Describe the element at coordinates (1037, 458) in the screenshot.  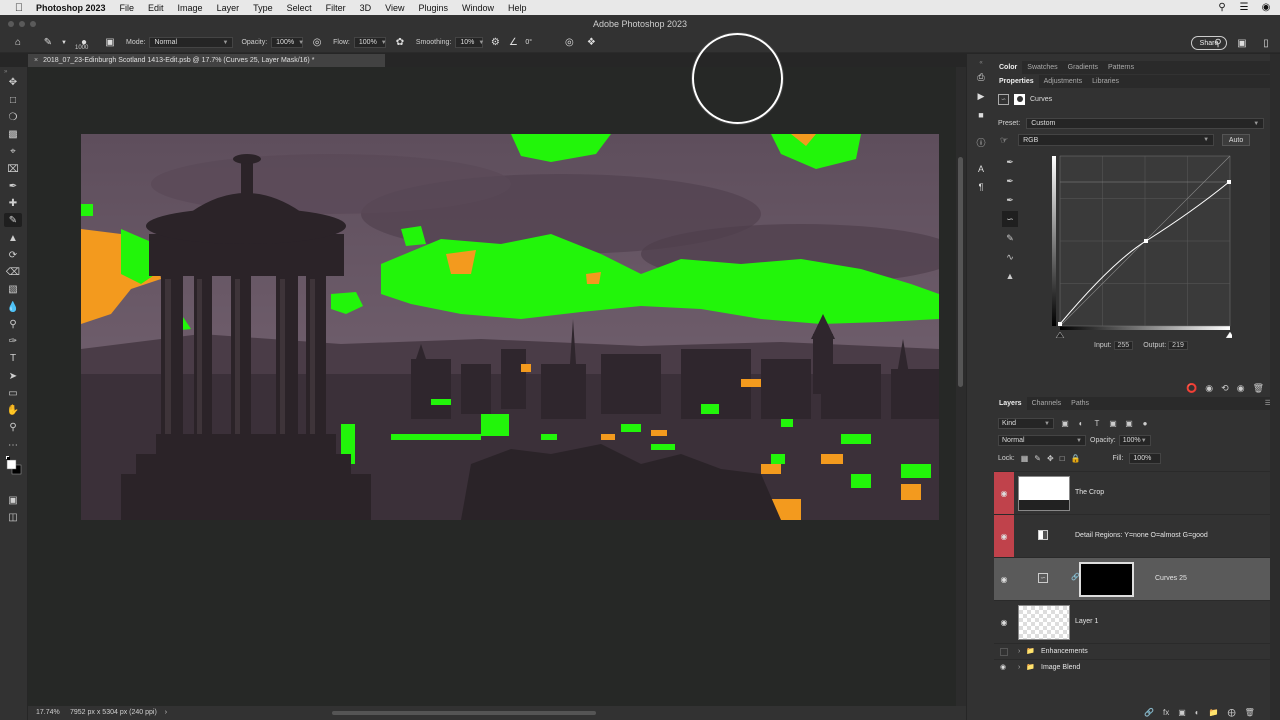
I see `lock-pixels-icon: ✎` at that location.